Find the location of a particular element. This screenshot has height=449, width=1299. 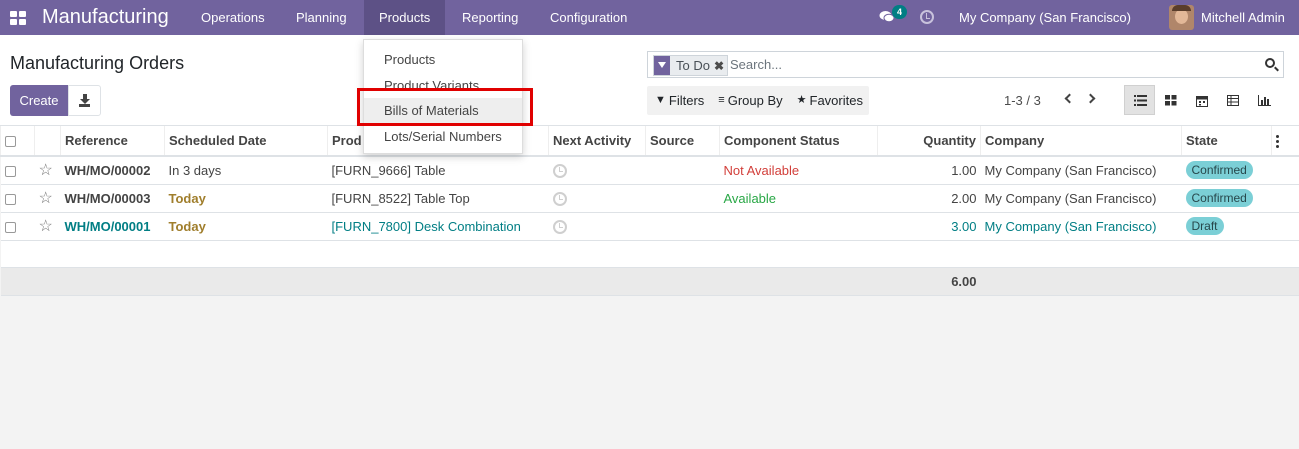

cell-product: [FURN_9666] Table is located at coordinates (438, 170).